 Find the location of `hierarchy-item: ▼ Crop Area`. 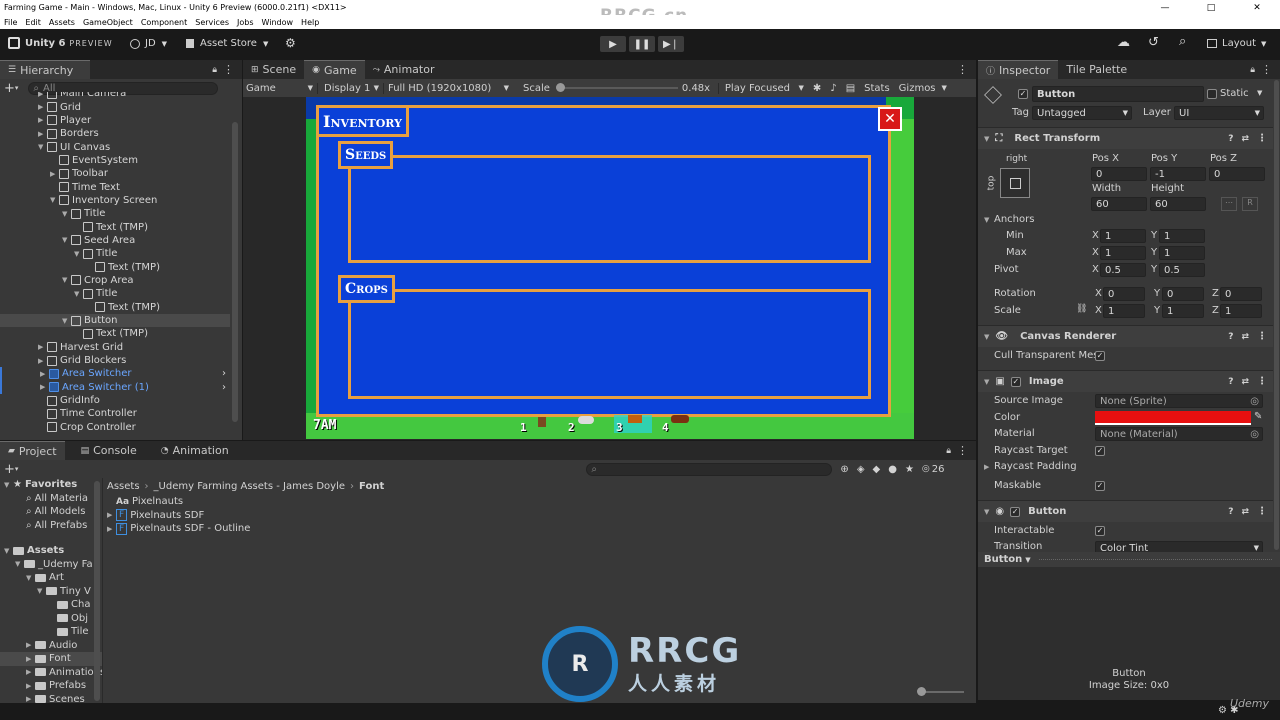

hierarchy-item: ▼ Crop Area is located at coordinates (115, 280).